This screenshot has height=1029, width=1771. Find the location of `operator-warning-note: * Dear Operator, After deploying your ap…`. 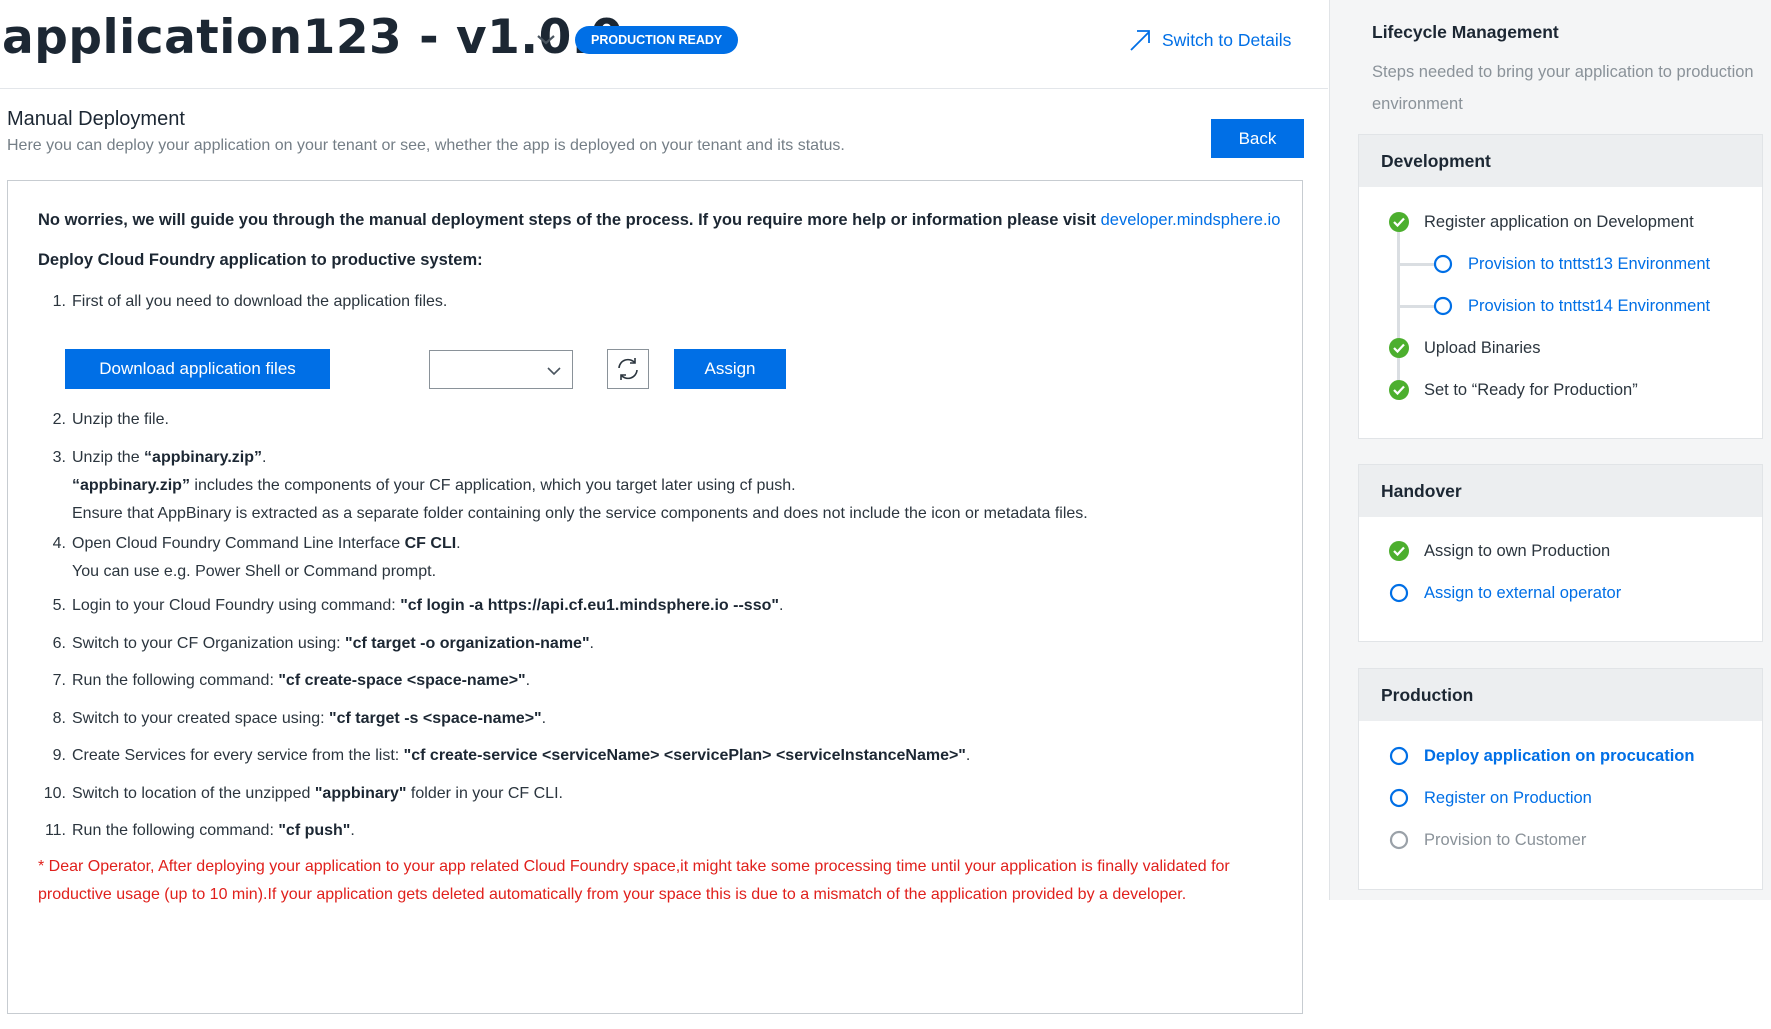

operator-warning-note: * Dear Operator, After deploying your ap… is located at coordinates (634, 880).